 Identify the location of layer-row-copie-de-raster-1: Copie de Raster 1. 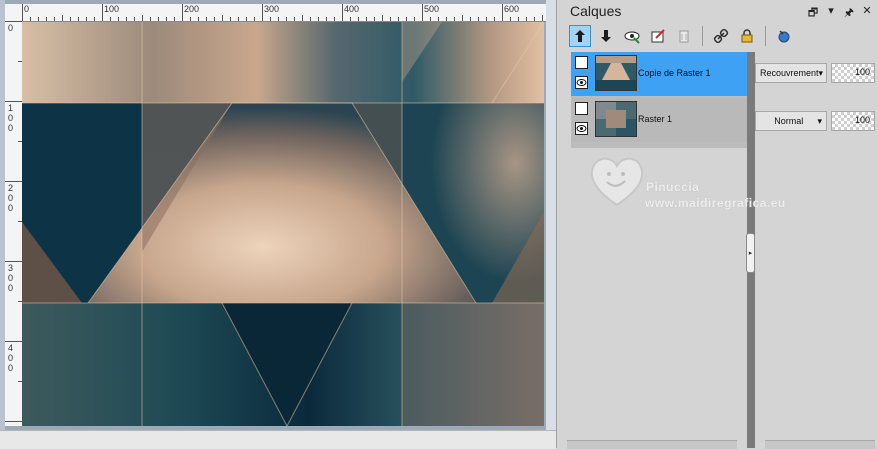
(659, 74).